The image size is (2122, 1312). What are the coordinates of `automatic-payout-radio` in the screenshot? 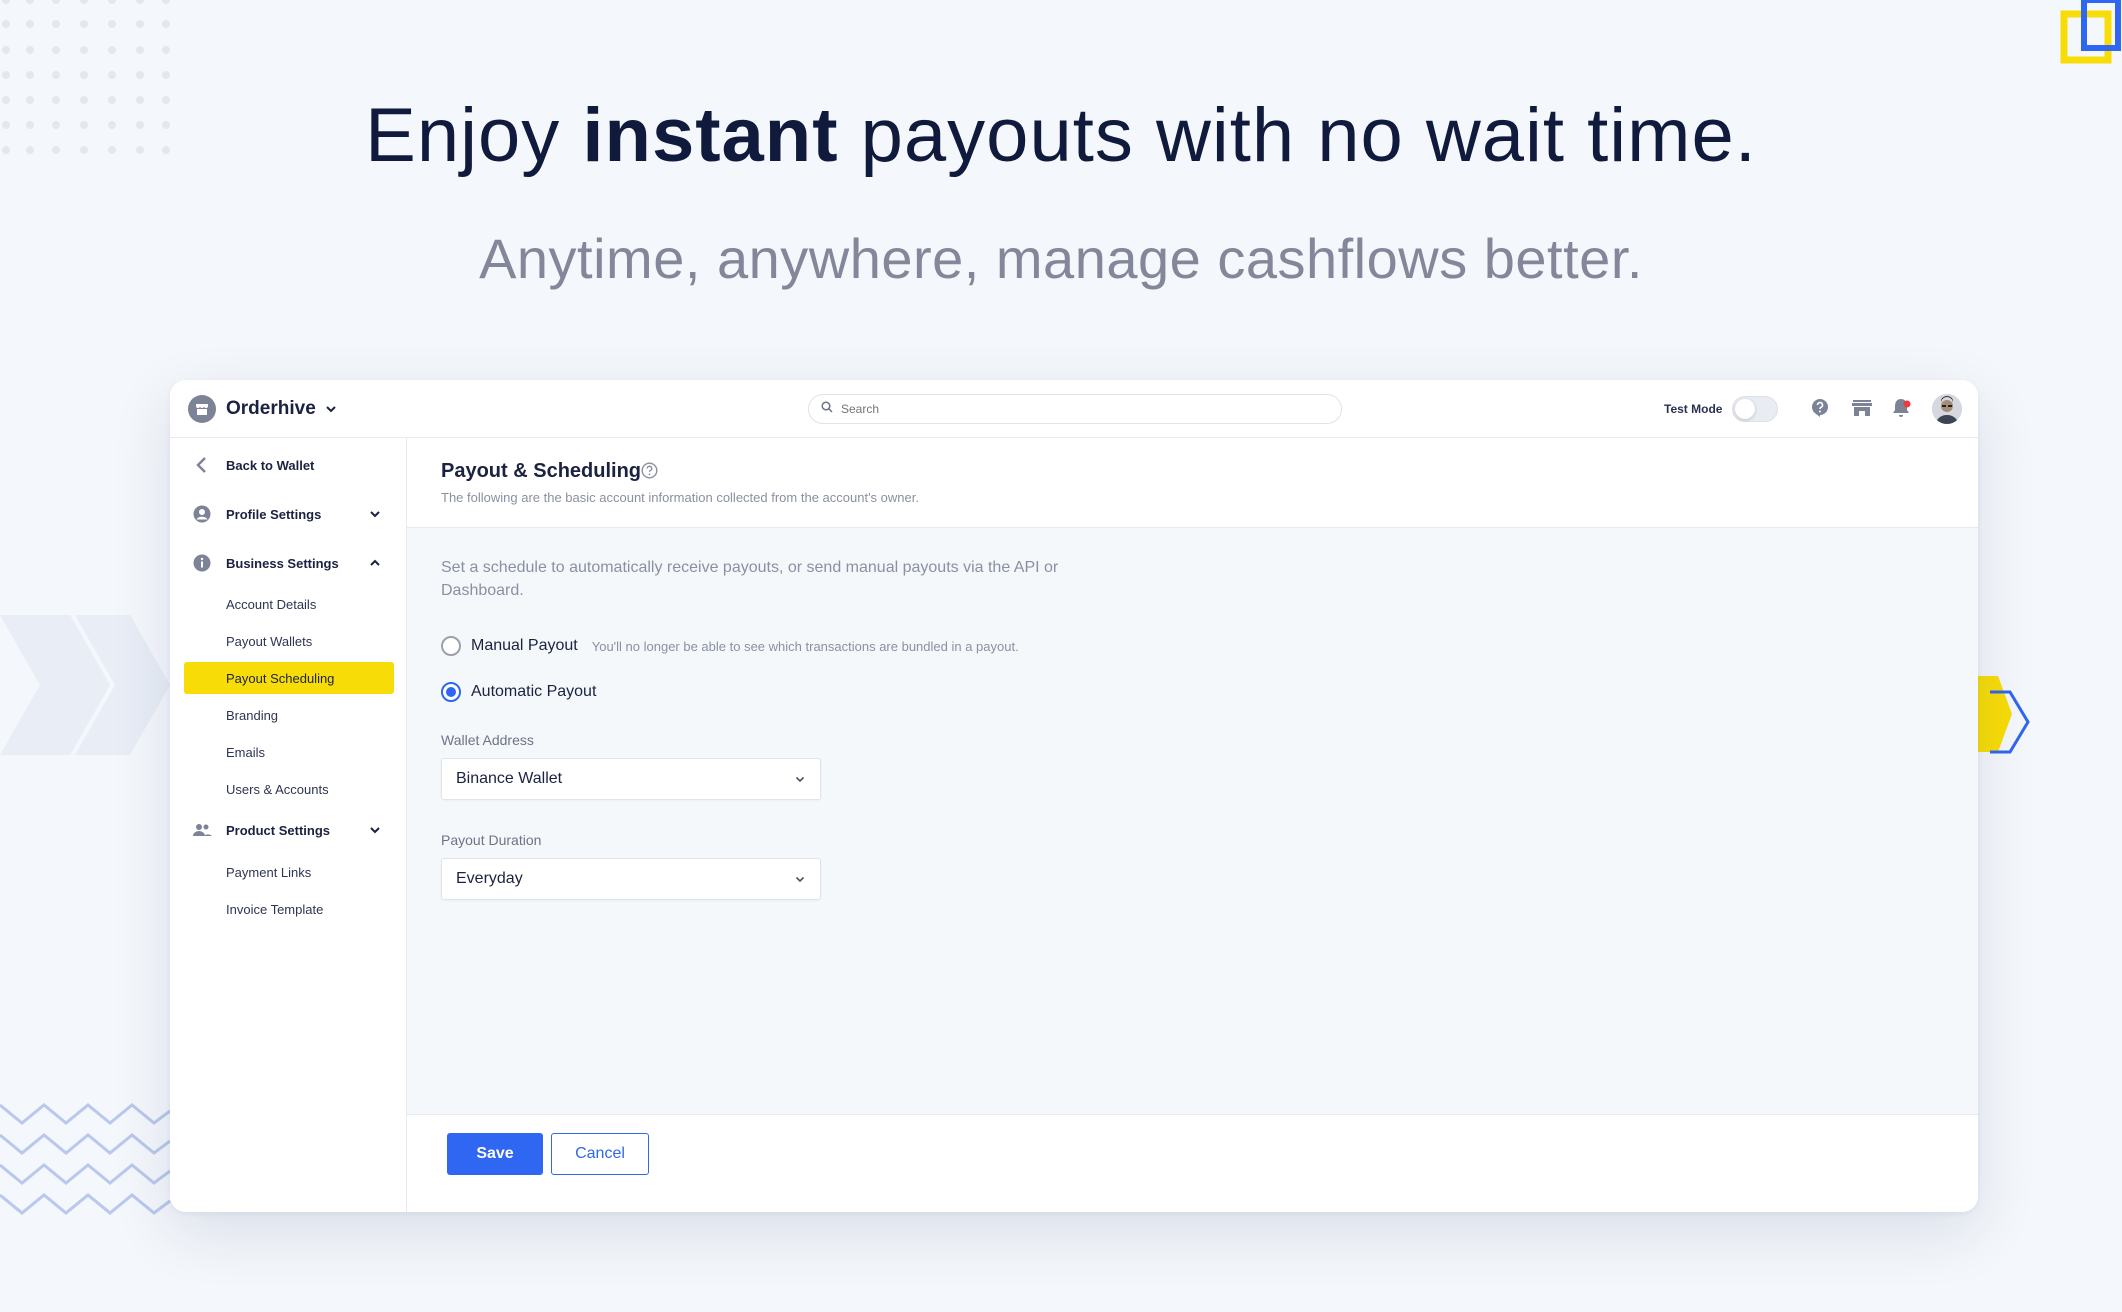 It's located at (451, 692).